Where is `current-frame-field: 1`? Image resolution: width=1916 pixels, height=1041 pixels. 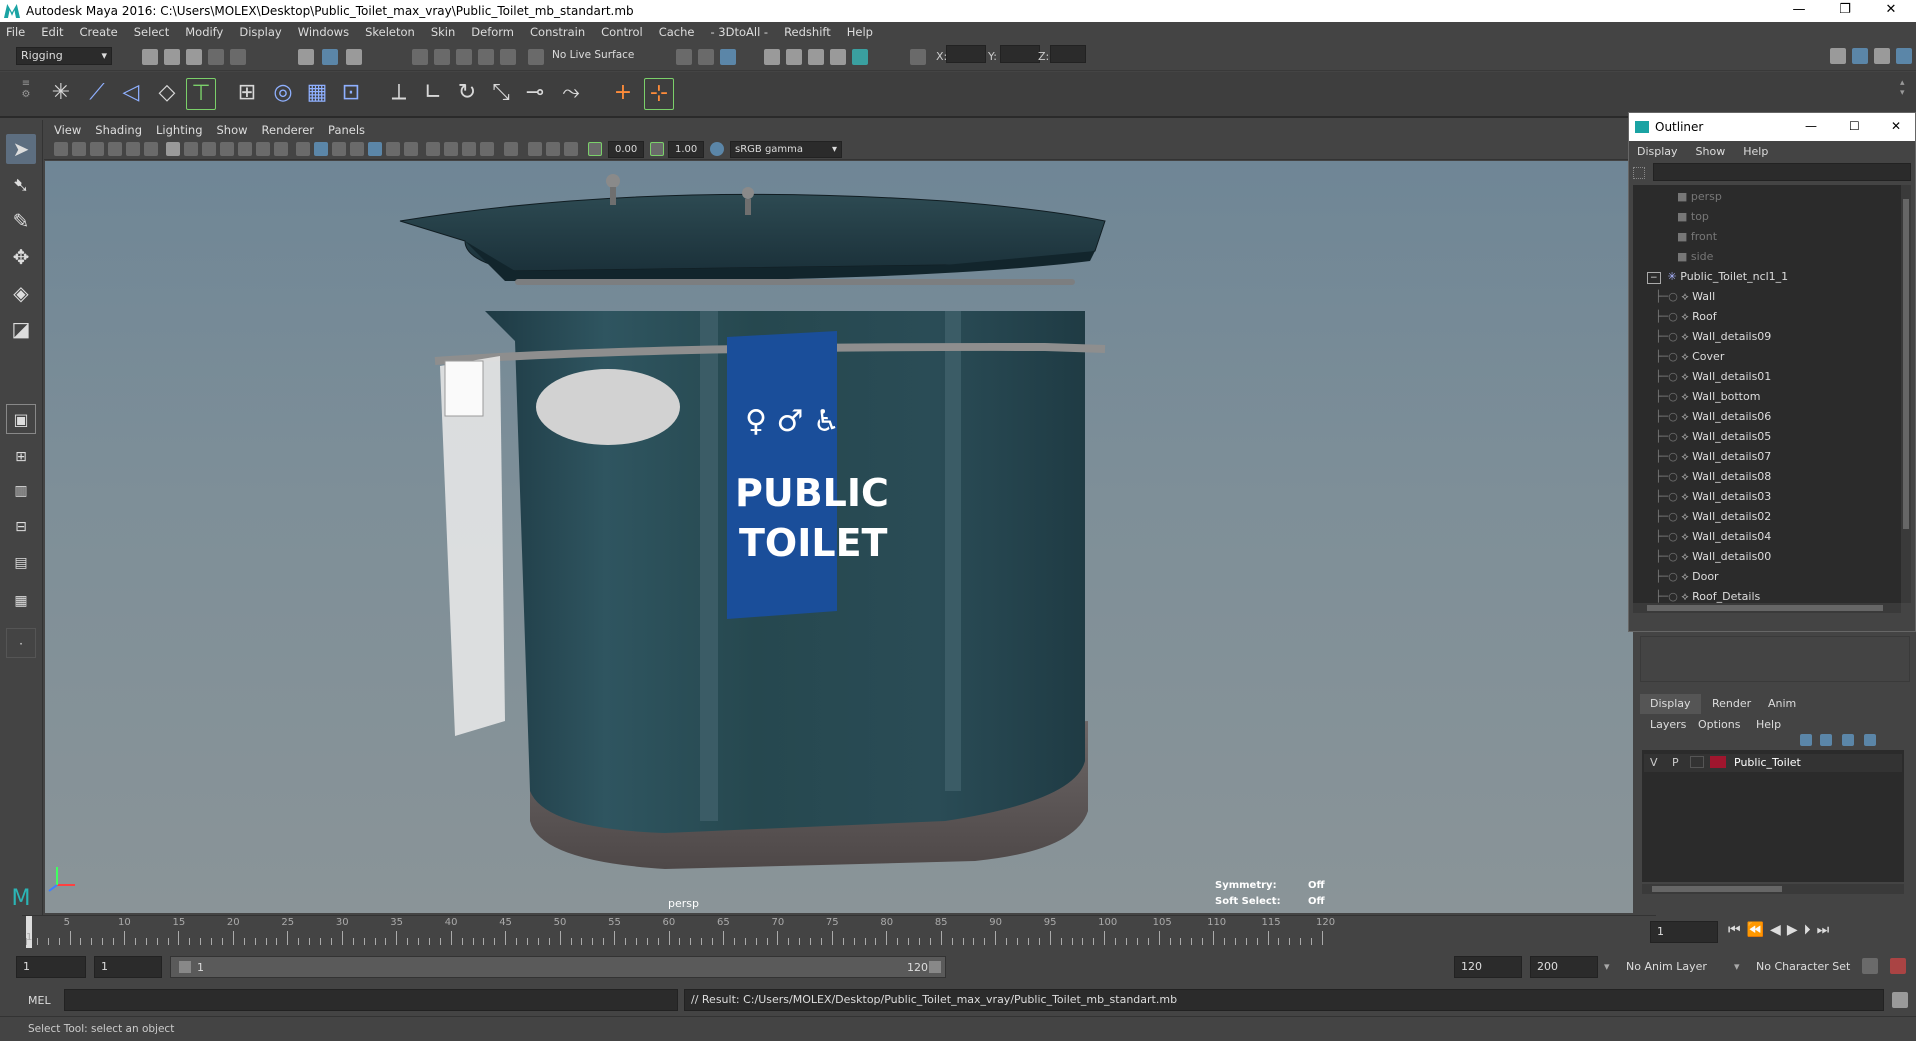
current-frame-field: 1 is located at coordinates (1684, 932).